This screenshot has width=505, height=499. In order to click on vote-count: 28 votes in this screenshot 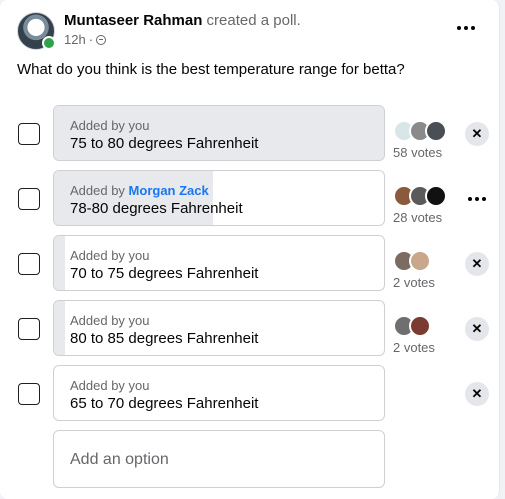, I will do `click(417, 217)`.